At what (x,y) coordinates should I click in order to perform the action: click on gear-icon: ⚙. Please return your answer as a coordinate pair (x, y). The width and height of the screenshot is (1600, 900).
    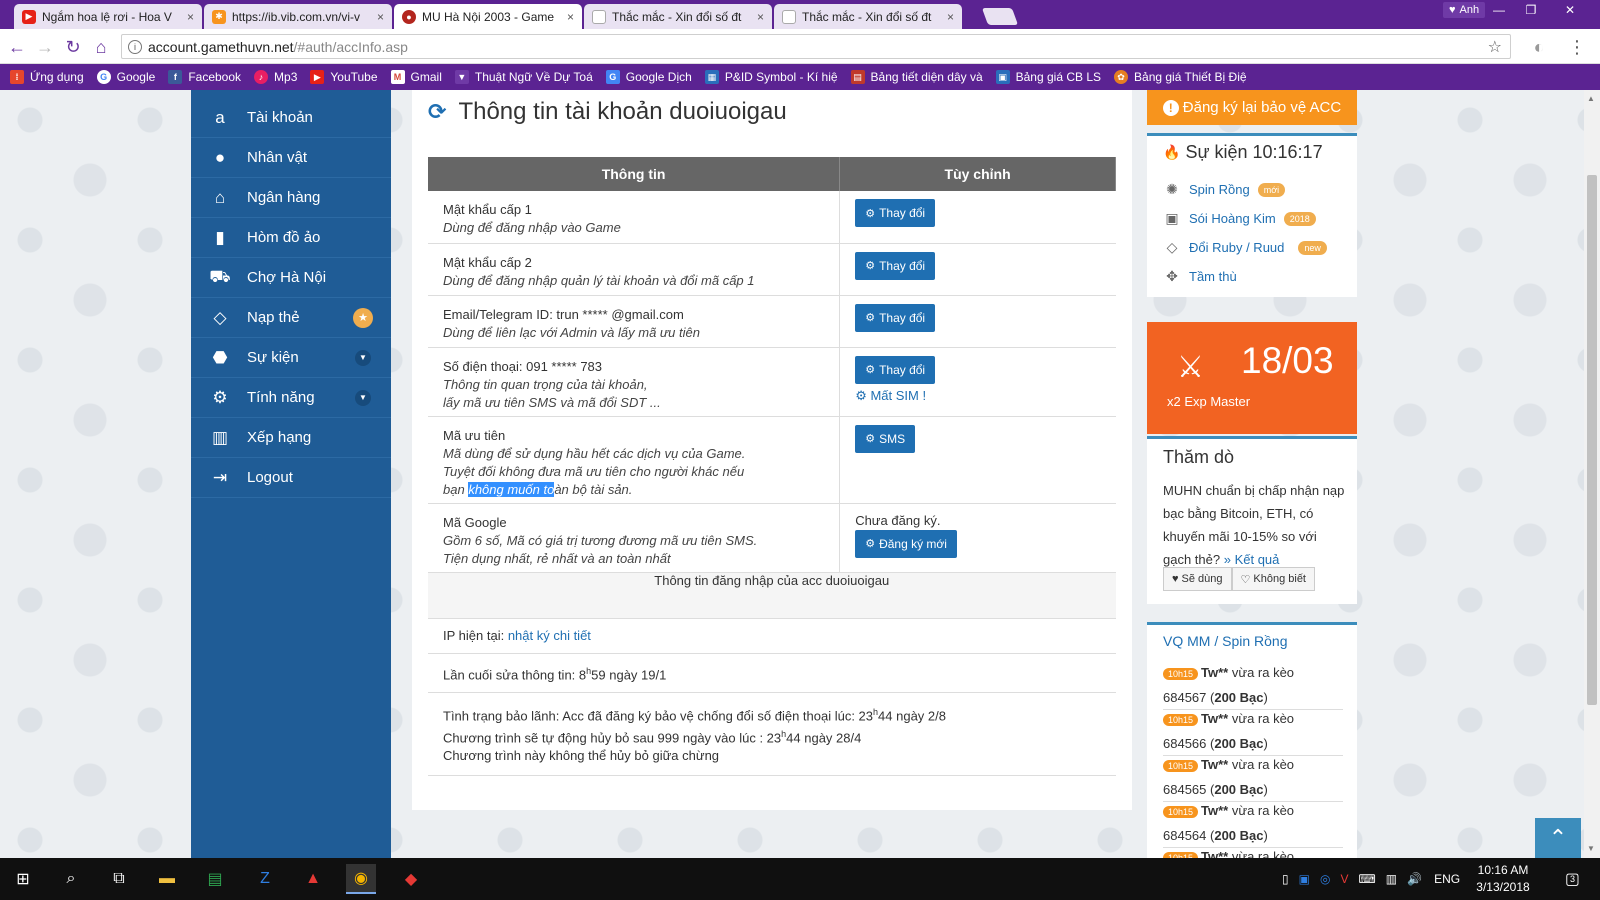
    Looking at the image, I should click on (870, 439).